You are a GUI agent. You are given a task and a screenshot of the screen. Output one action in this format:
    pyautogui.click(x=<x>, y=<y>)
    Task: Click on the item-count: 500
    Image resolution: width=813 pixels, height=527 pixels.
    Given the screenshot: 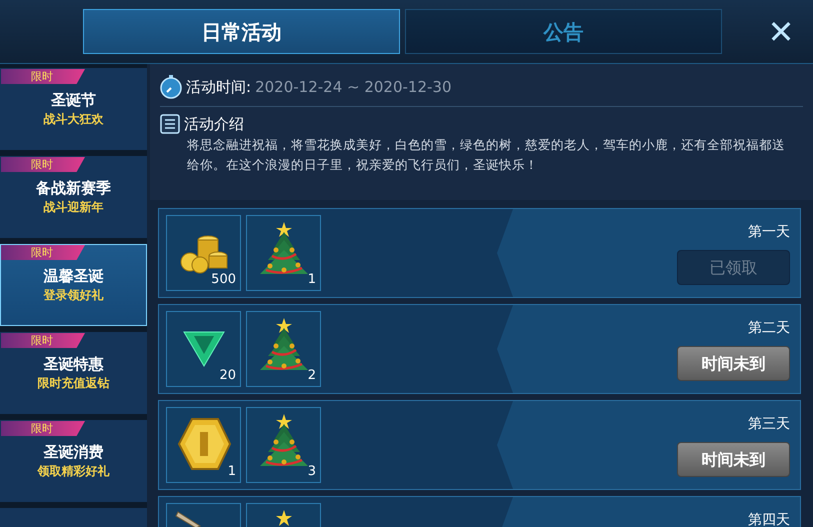 What is the action you would take?
    pyautogui.click(x=223, y=279)
    